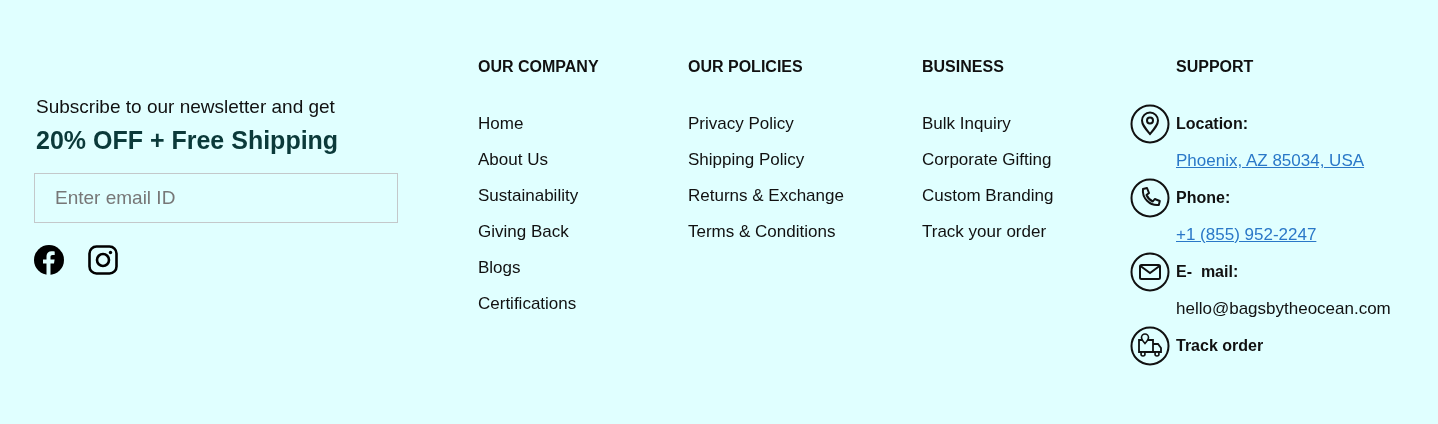  I want to click on column-heading: OUR POLICIES, so click(745, 67).